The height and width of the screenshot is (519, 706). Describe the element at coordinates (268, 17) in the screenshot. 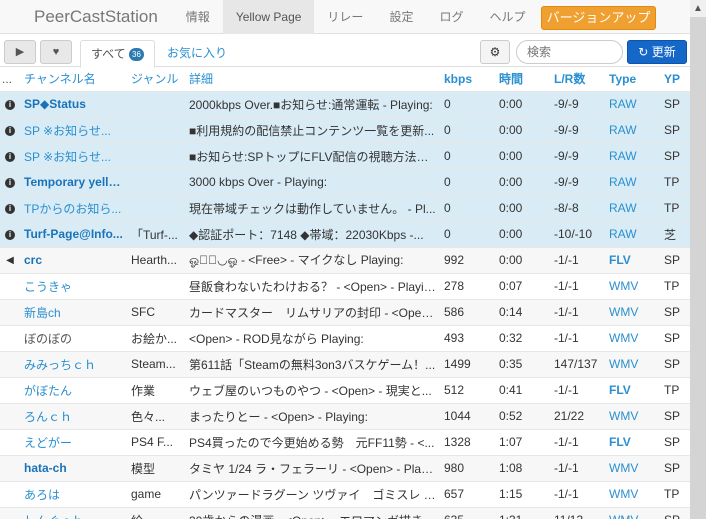

I see `nav-item: Yellow Page` at that location.